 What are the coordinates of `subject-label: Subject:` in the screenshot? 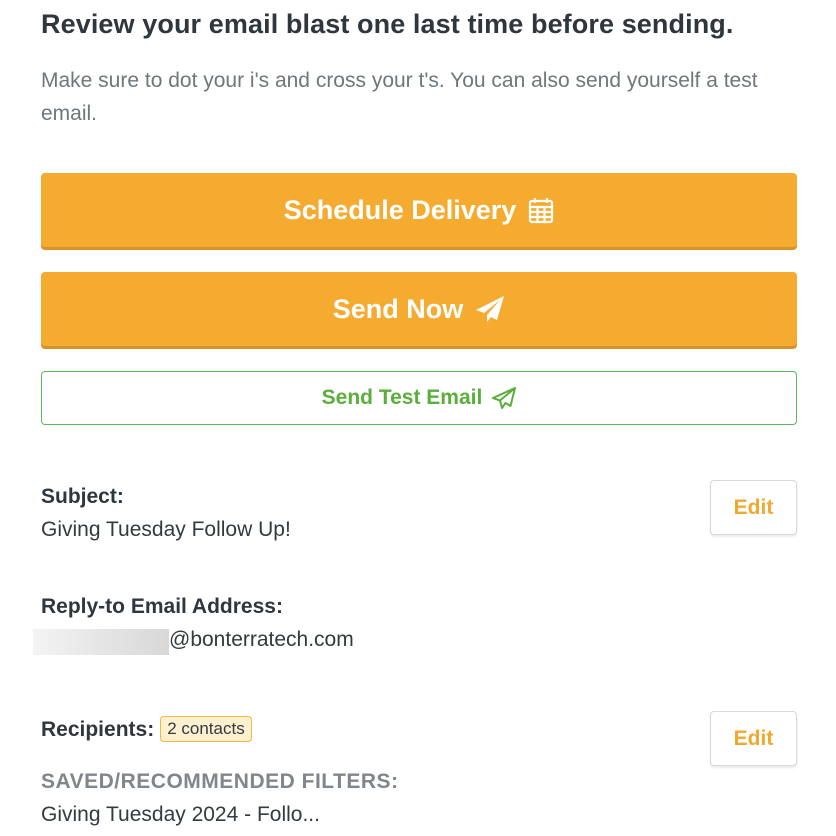 It's located at (82, 496).